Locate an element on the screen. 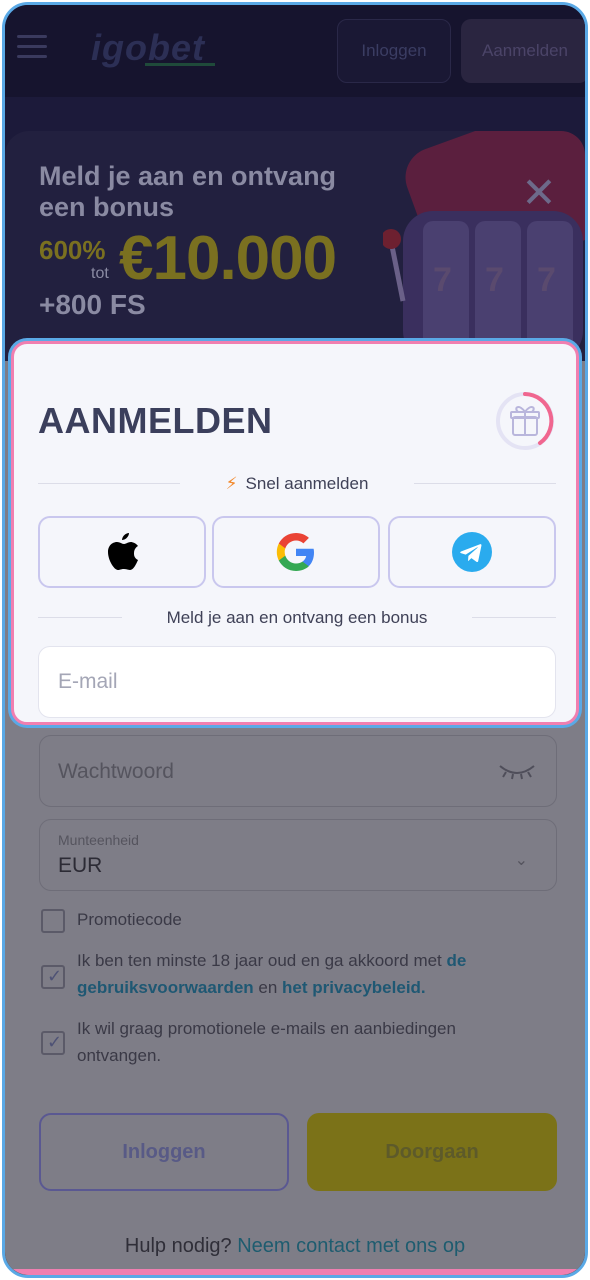 This screenshot has height=1280, width=590. banner-amount: €10.000 is located at coordinates (228, 258).